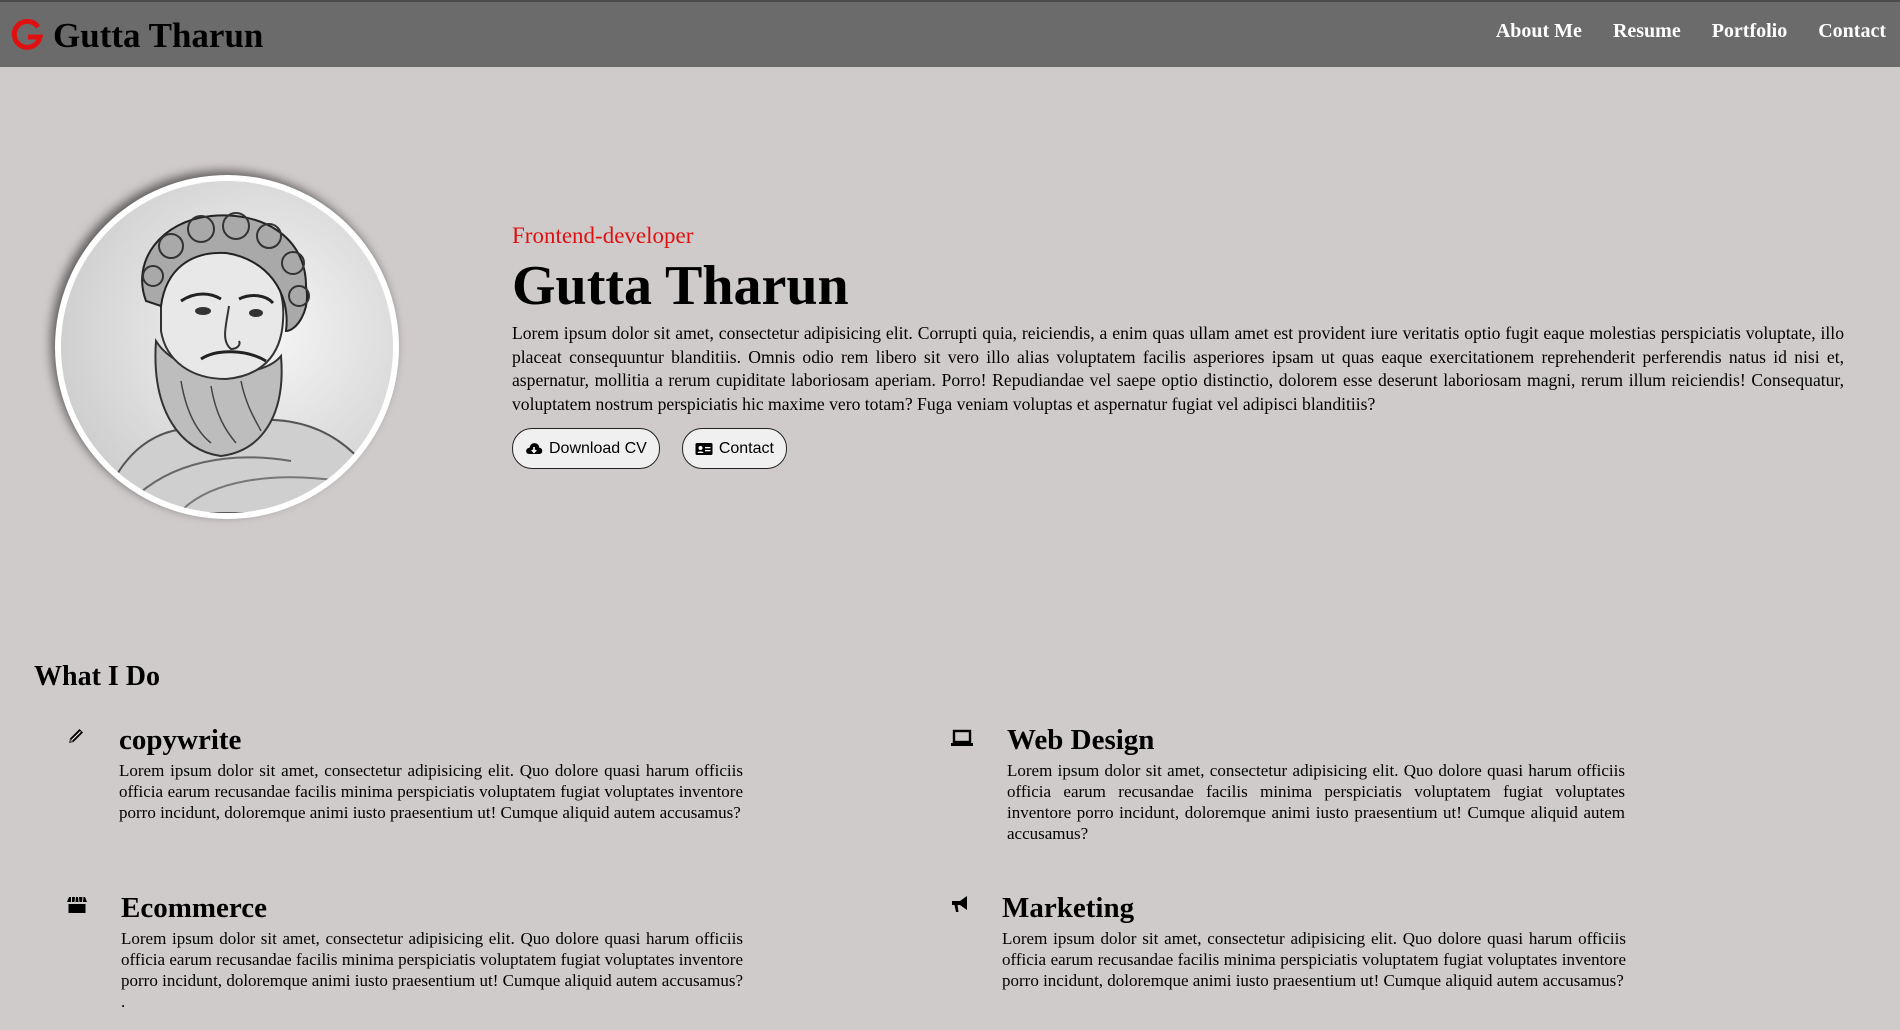 The height and width of the screenshot is (1030, 1900). I want to click on pencil-icon, so click(76, 736).